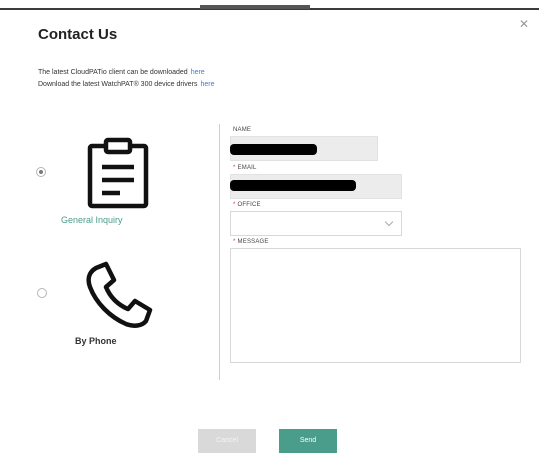  Describe the element at coordinates (118, 294) in the screenshot. I see `phone-icon` at that location.